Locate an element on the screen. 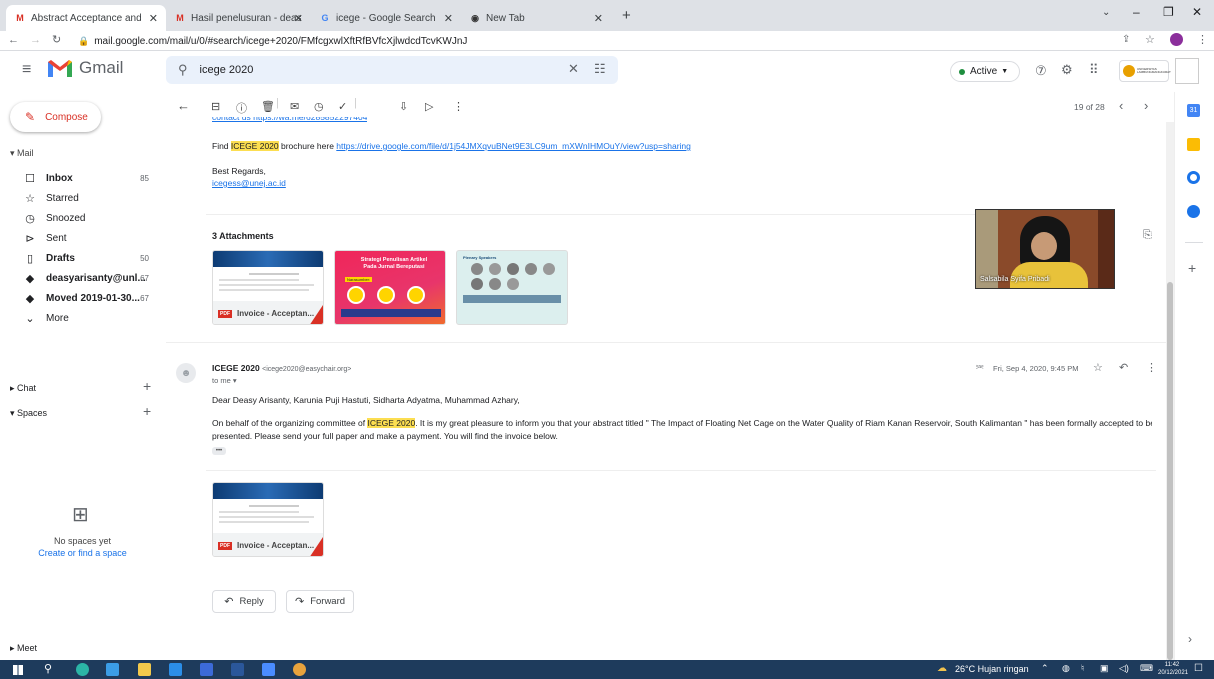  word-icon is located at coordinates (237, 669).